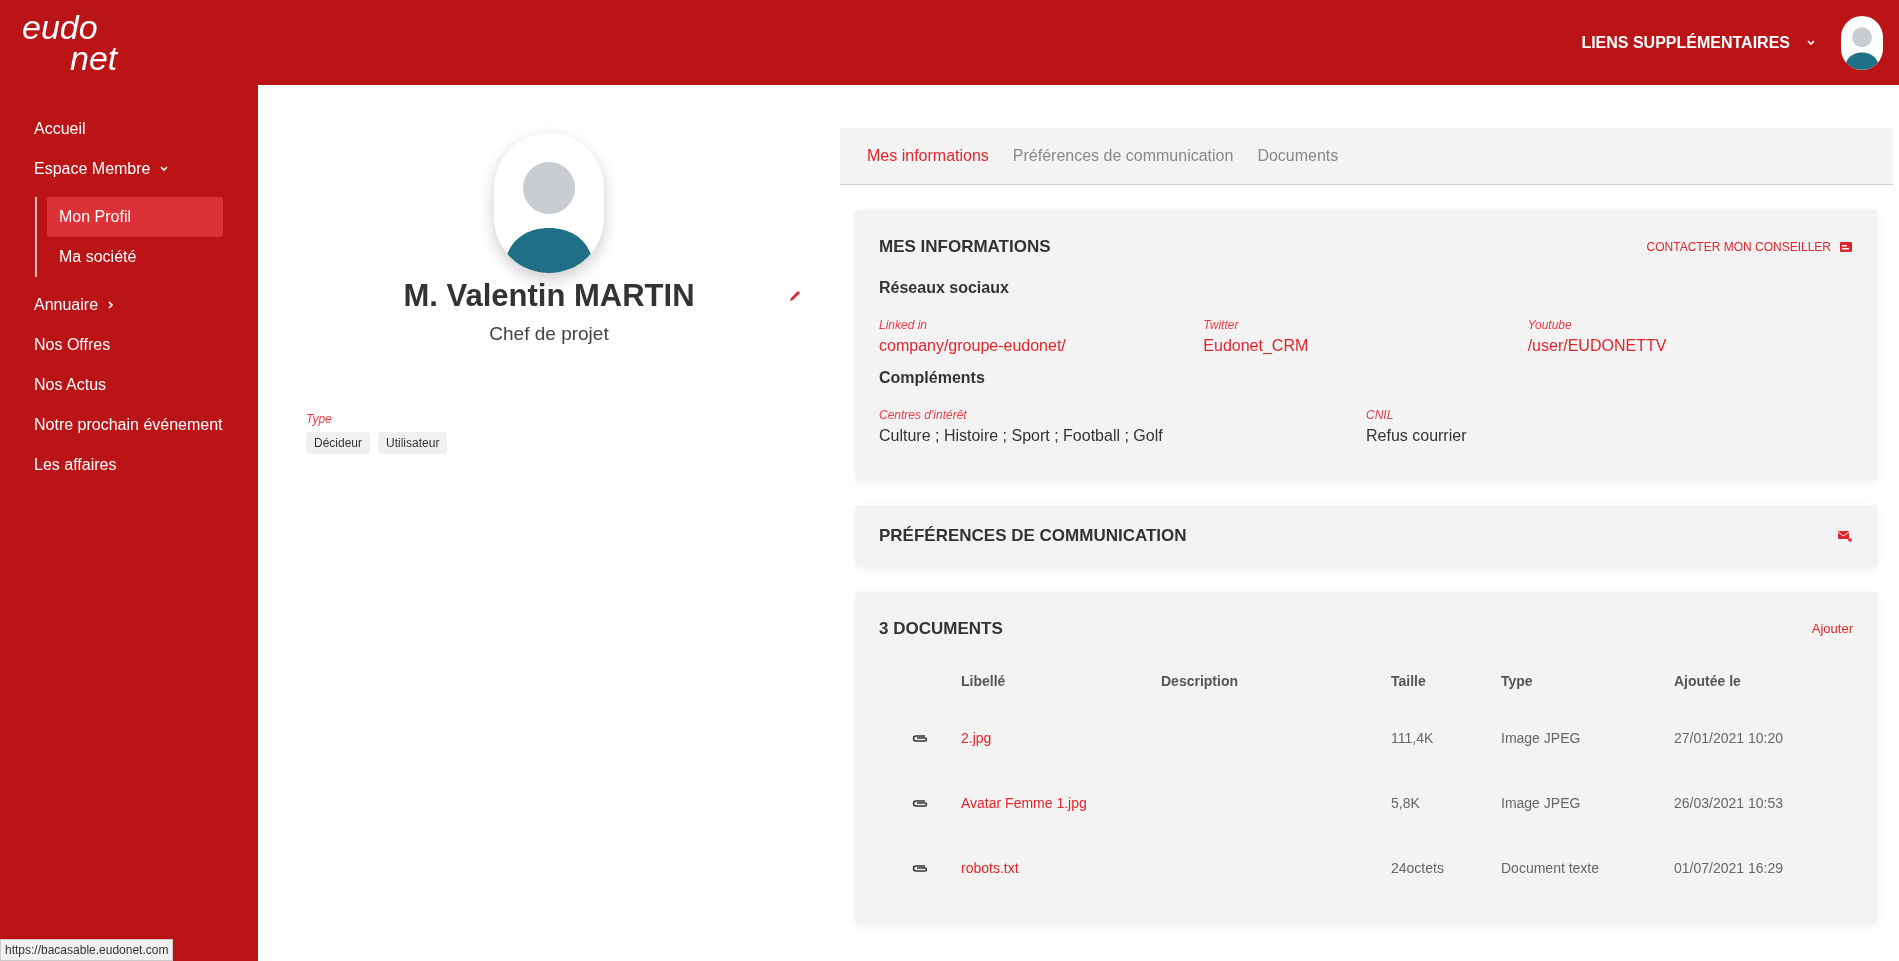 The width and height of the screenshot is (1899, 961). I want to click on sidebar-item: Les affaires, so click(129, 465).